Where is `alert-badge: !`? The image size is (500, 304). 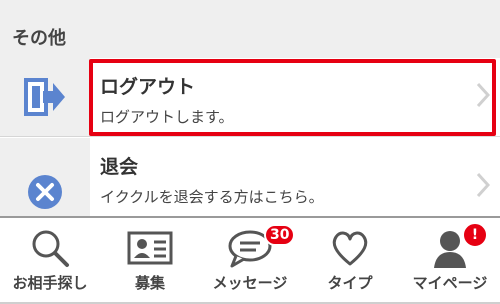 alert-badge: ! is located at coordinates (475, 235).